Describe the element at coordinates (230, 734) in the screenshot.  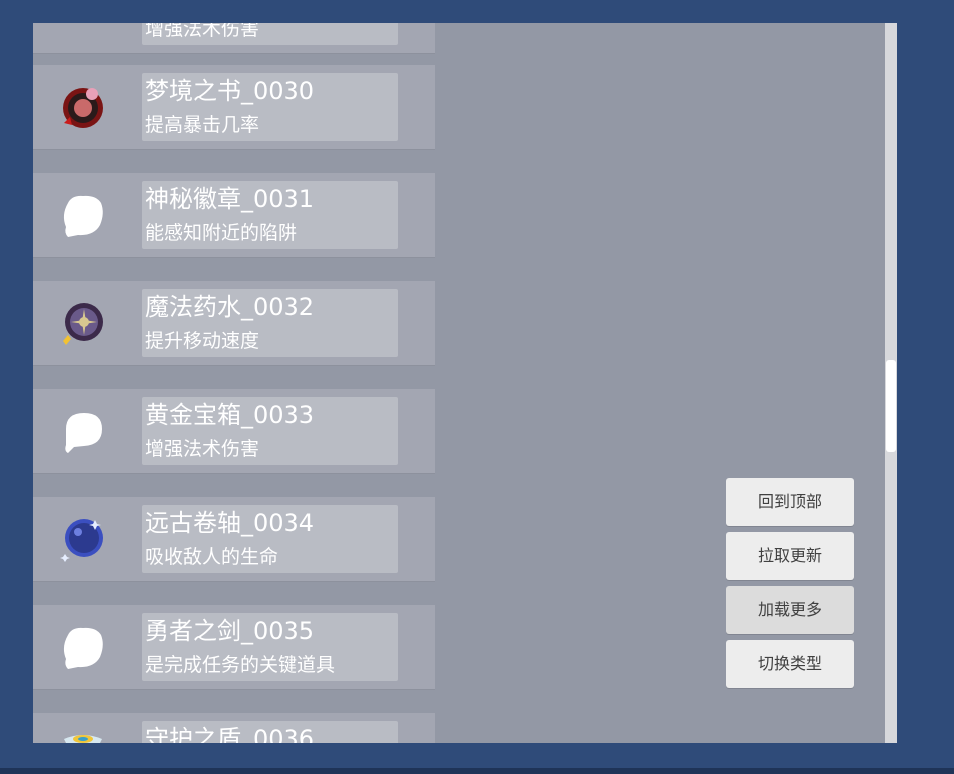
I see `item-title: 守护之盾_0036` at that location.